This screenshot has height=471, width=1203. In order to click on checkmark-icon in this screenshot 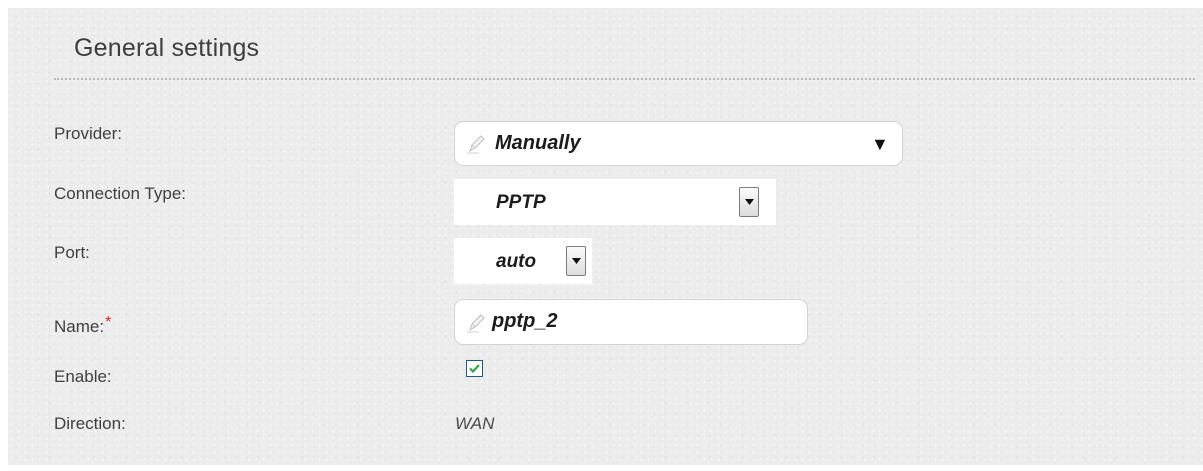, I will do `click(474, 369)`.